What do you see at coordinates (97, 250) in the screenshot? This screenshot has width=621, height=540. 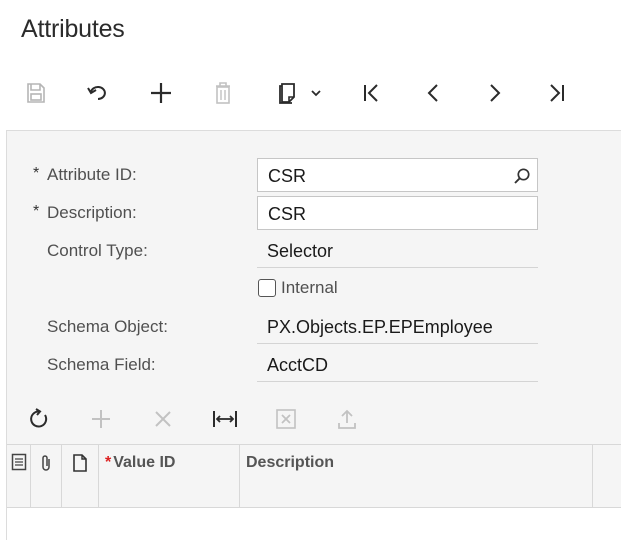 I see `control-type-label: Control Type:` at bounding box center [97, 250].